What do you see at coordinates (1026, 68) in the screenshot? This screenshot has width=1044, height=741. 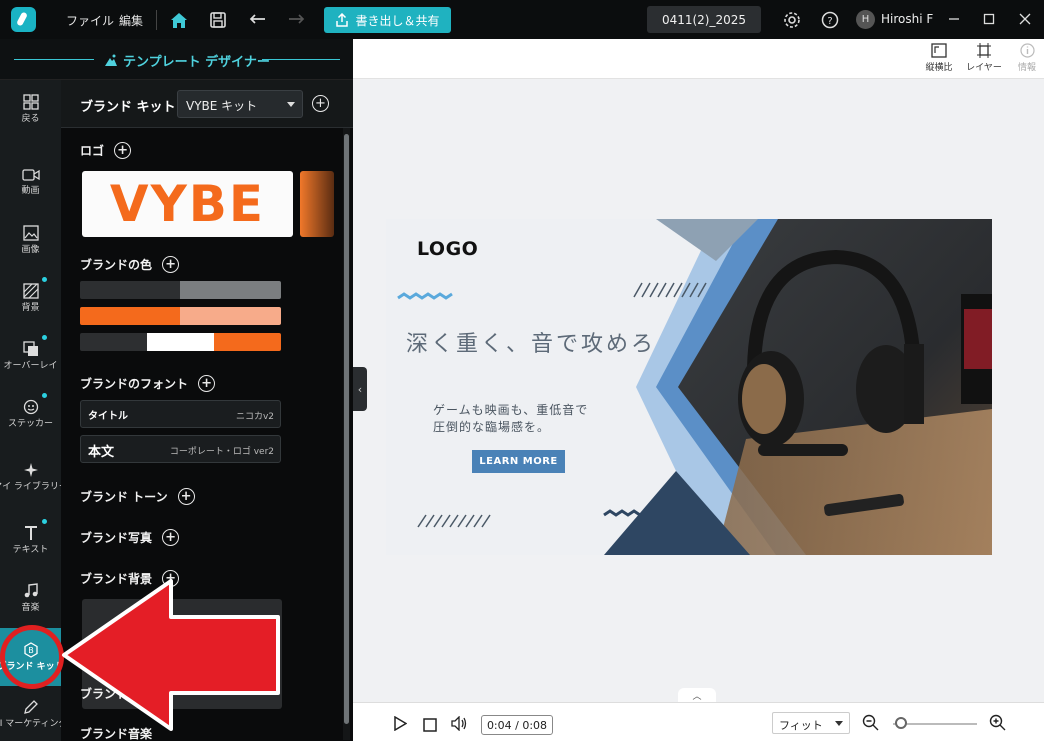 I see `info-label: 情報` at bounding box center [1026, 68].